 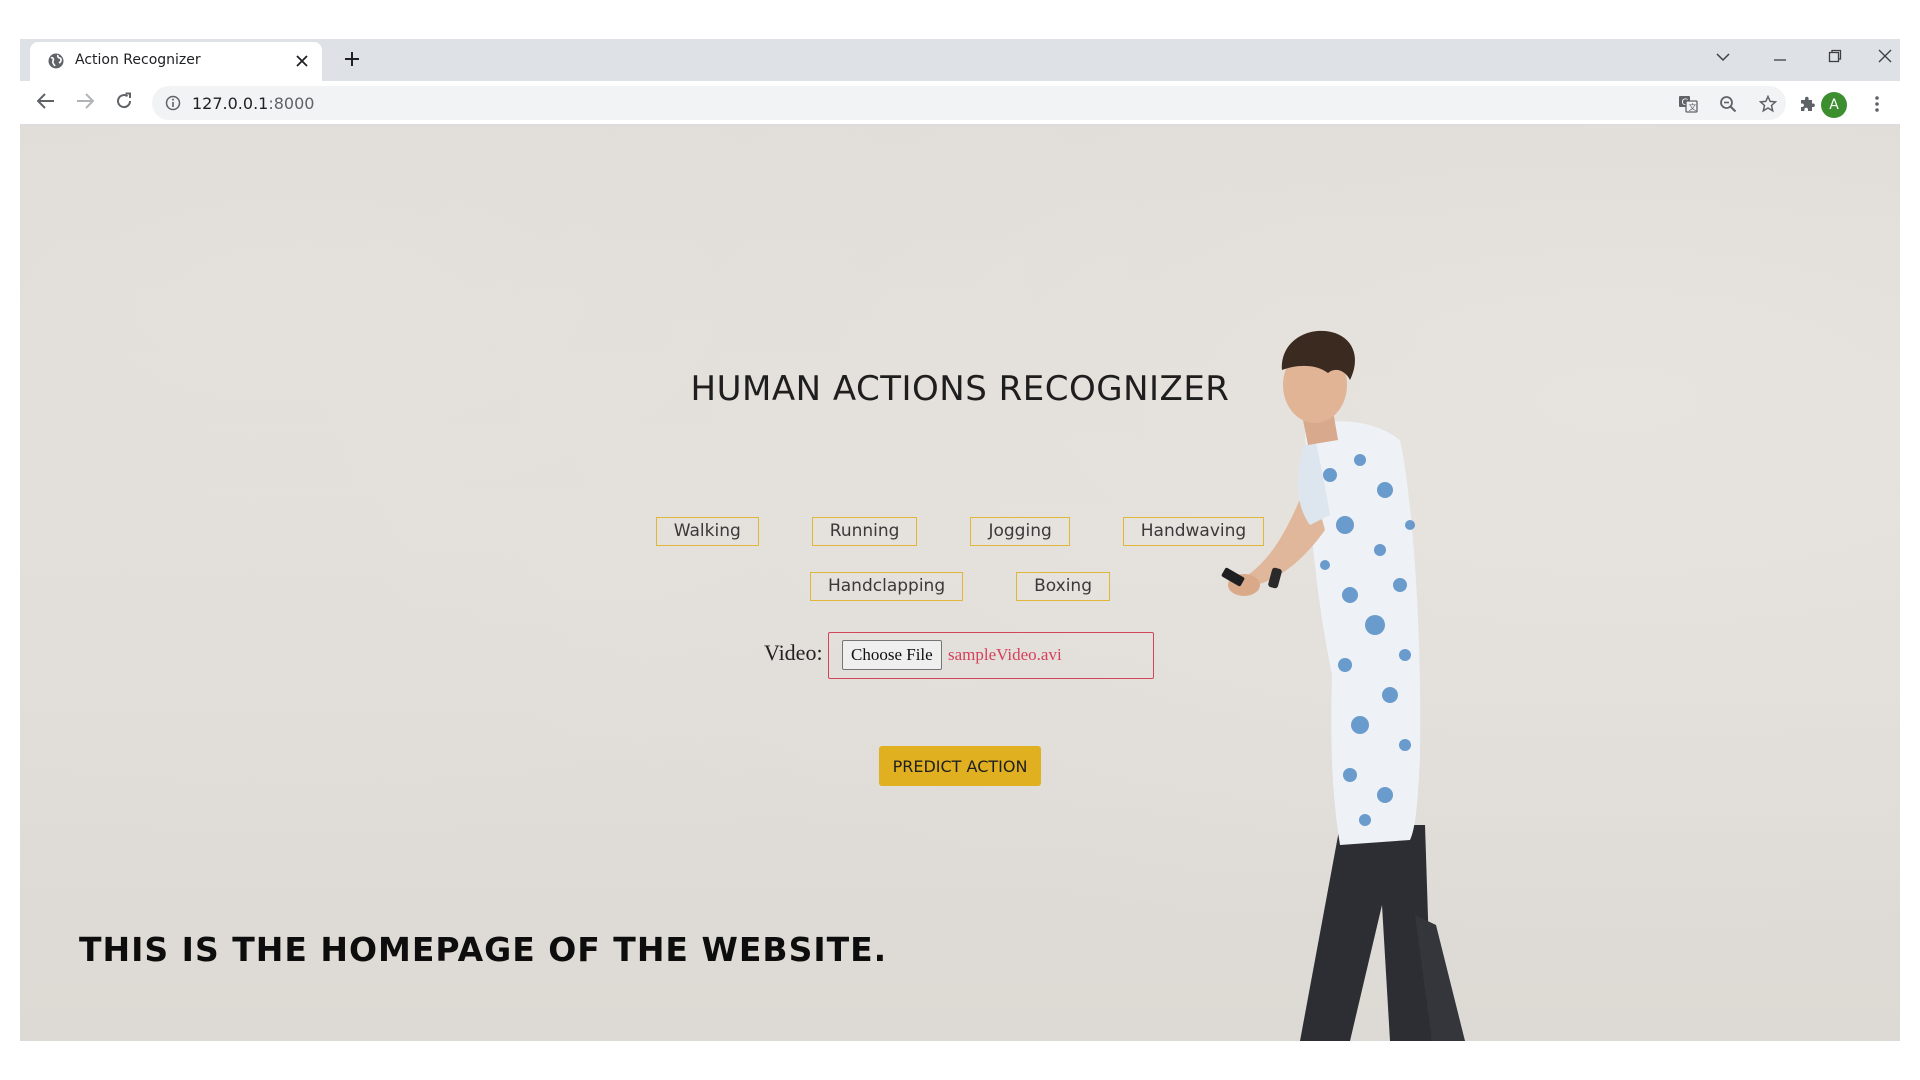 I want to click on action-chip-handclapping: Handclapping, so click(x=886, y=586).